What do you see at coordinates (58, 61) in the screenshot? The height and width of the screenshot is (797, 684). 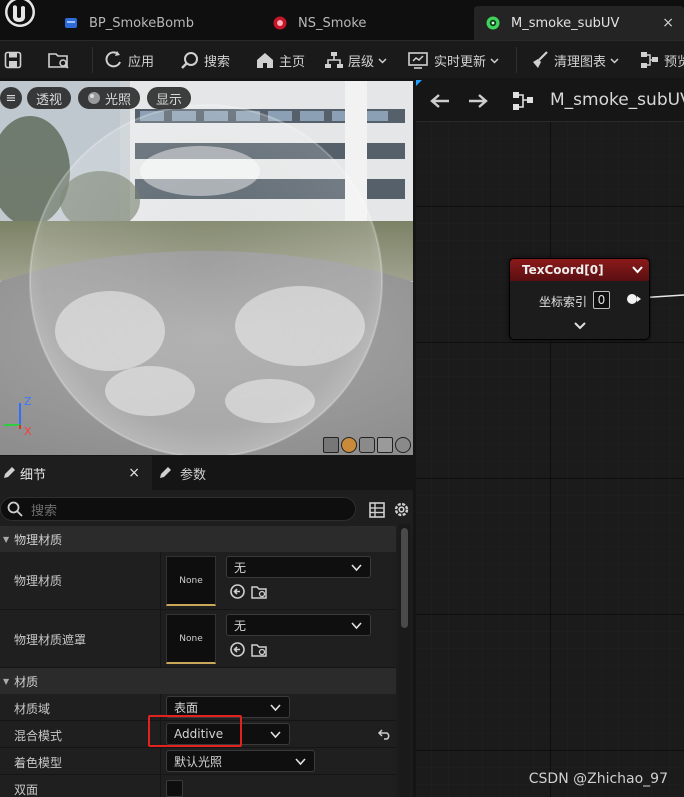 I see `folder-search-icon` at bounding box center [58, 61].